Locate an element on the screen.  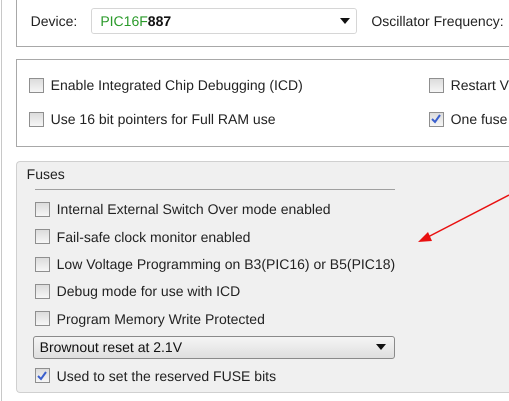
device-label: Device: is located at coordinates (54, 21).